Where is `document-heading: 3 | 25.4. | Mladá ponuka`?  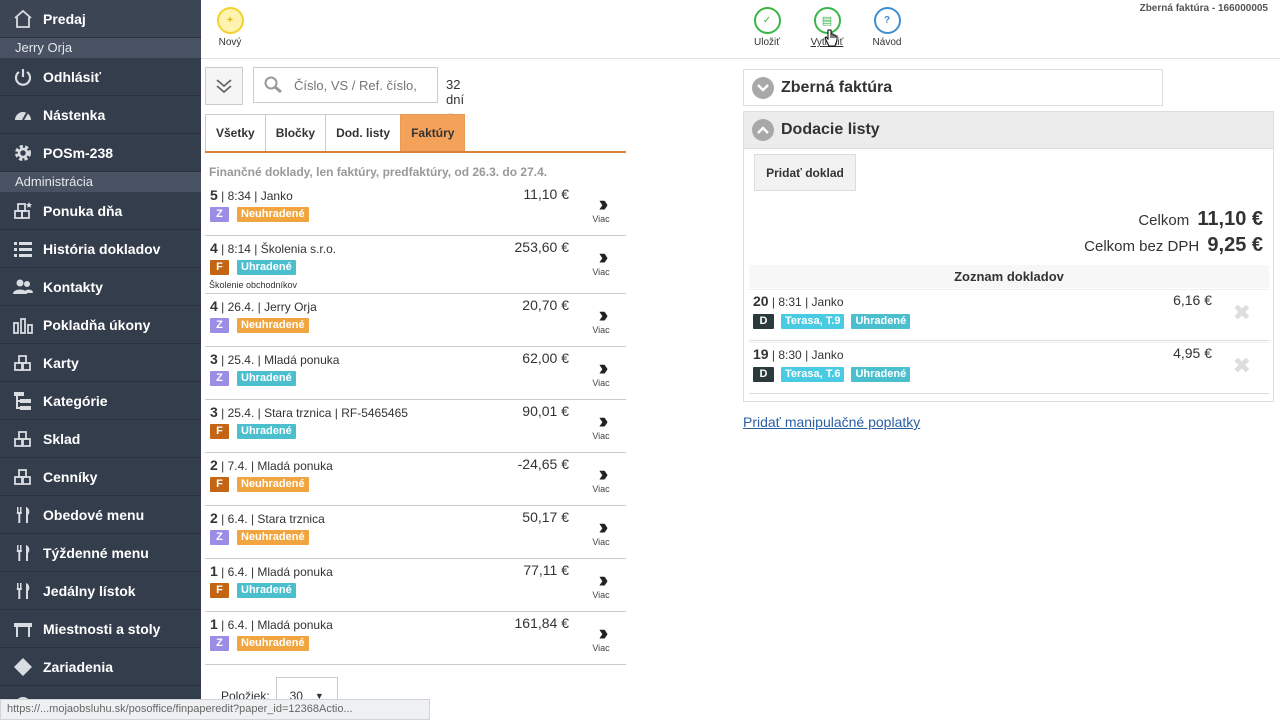
document-heading: 3 | 25.4. | Mladá ponuka is located at coordinates (275, 359).